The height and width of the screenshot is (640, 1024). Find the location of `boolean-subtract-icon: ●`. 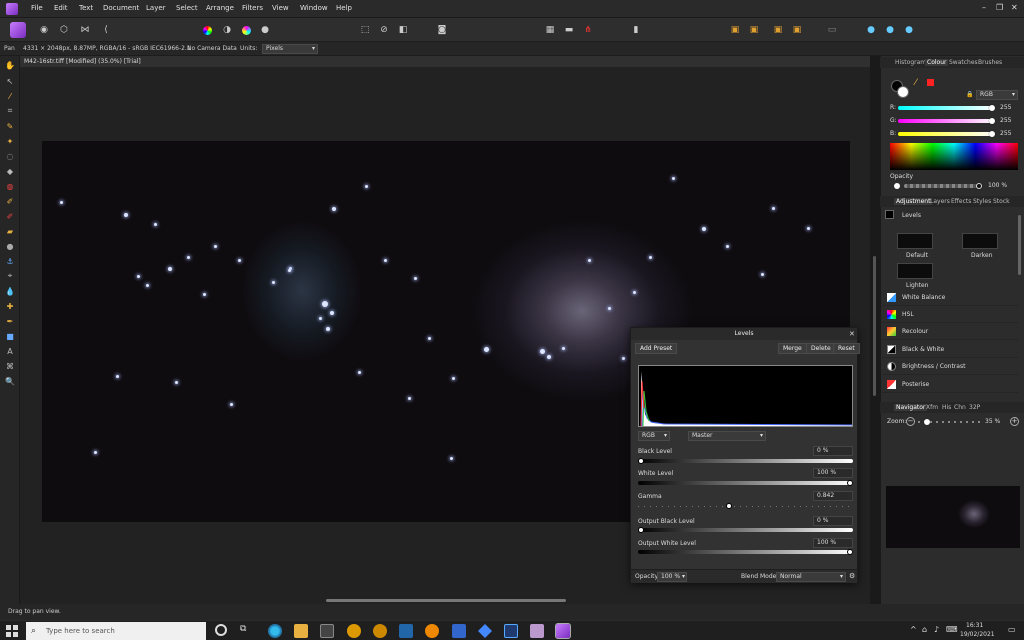

boolean-subtract-icon: ● is located at coordinates (890, 30).